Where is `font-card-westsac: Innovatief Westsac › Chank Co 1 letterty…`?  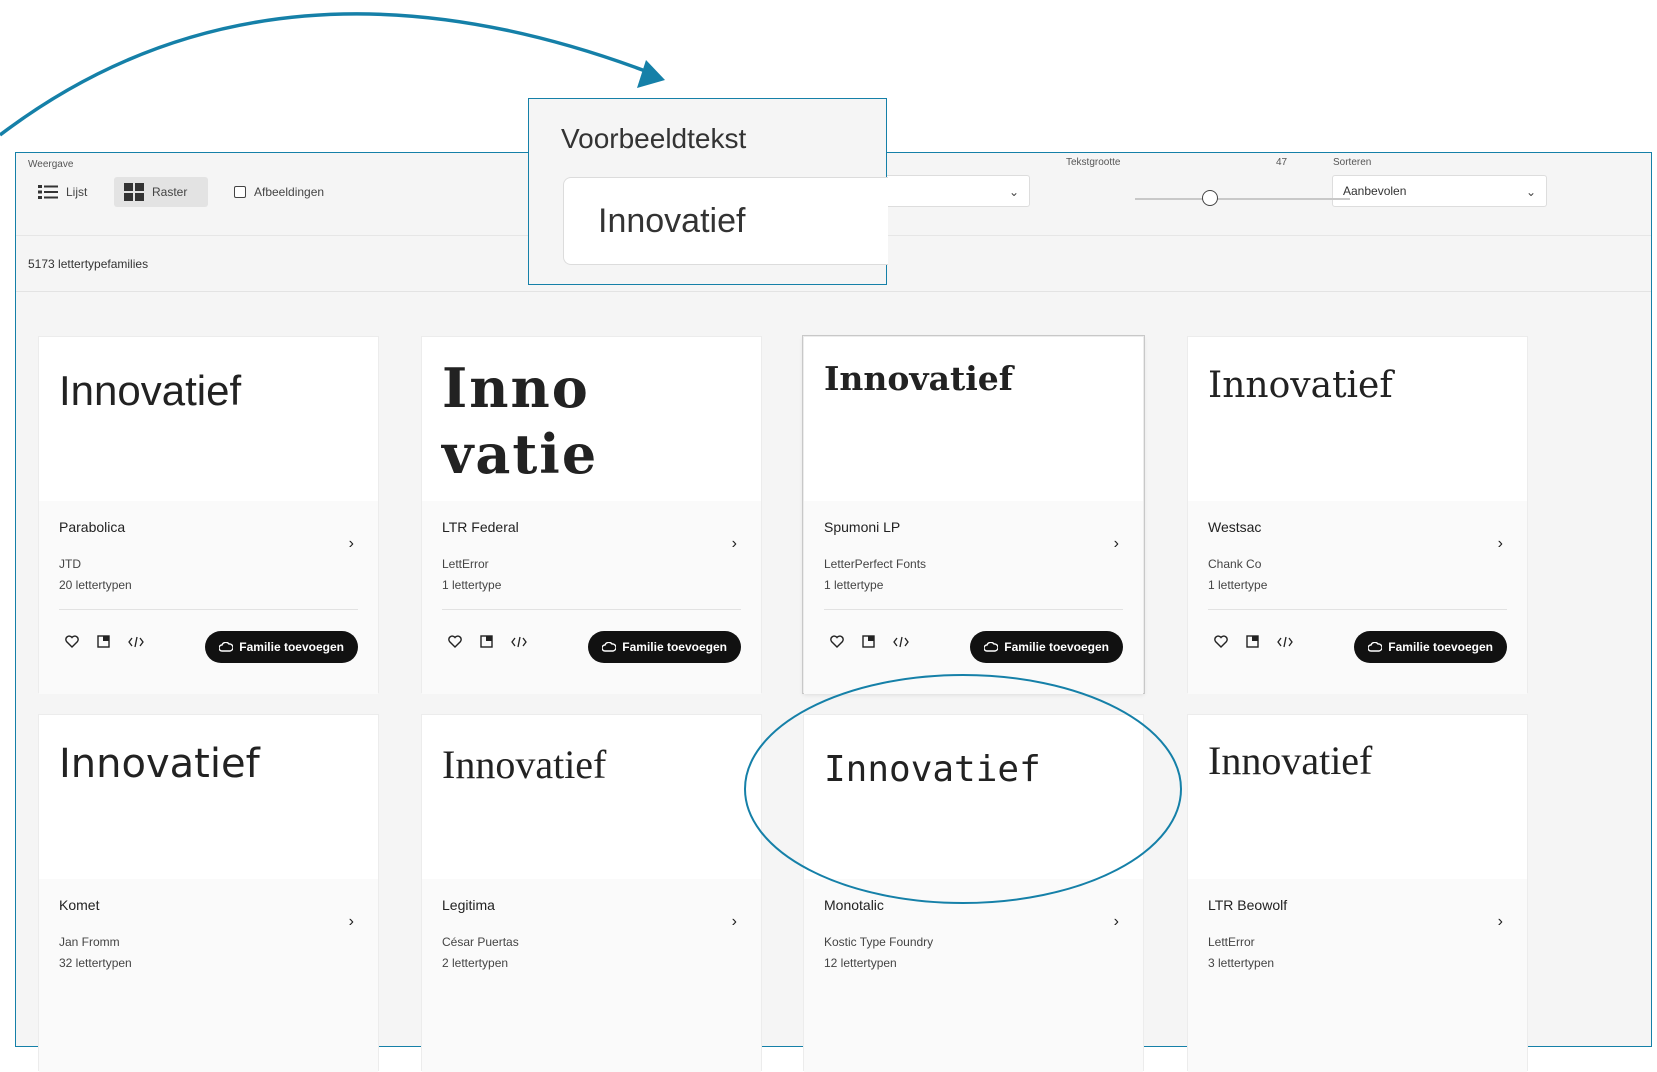 font-card-westsac: Innovatief Westsac › Chank Co 1 letterty… is located at coordinates (1357, 515).